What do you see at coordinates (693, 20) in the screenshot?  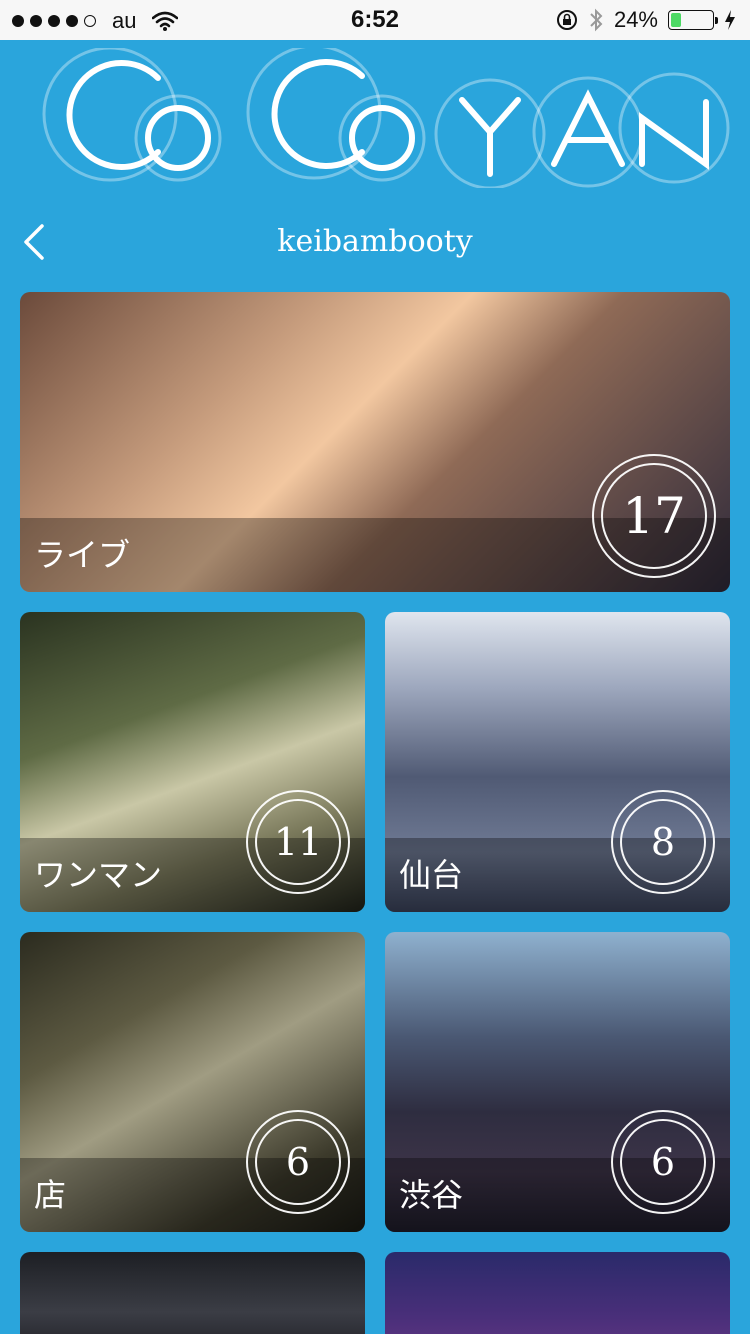 I see `battery-icon` at bounding box center [693, 20].